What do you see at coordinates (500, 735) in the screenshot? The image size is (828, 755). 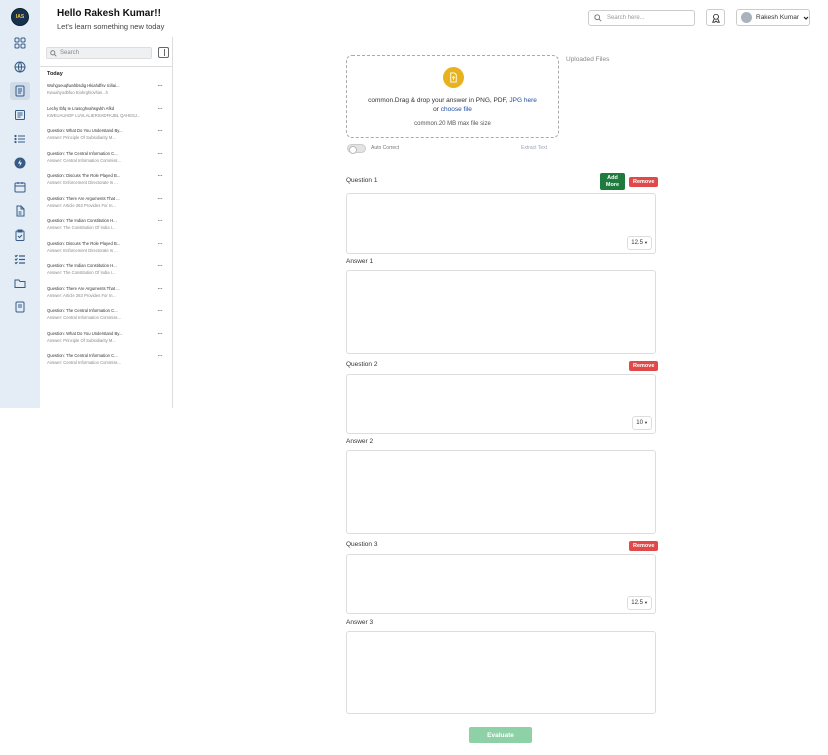 I see `evaluate-button: Evaluate` at bounding box center [500, 735].